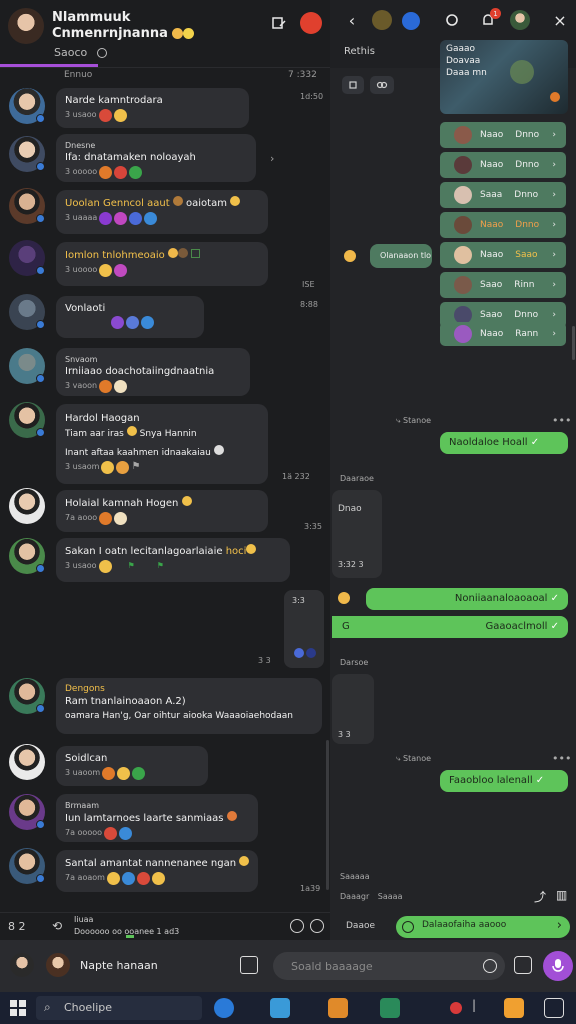 Image resolution: width=576 pixels, height=1024 pixels. I want to click on message-text-line2: Tiam aar iras Snya Hannin, so click(162, 433).